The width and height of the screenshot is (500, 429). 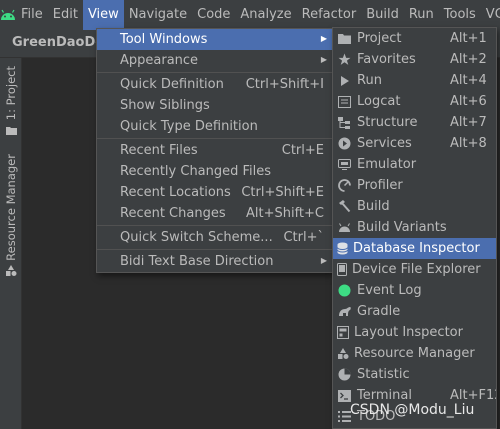 I want to click on tool-item-label: Device File Explorer, so click(x=416, y=269).